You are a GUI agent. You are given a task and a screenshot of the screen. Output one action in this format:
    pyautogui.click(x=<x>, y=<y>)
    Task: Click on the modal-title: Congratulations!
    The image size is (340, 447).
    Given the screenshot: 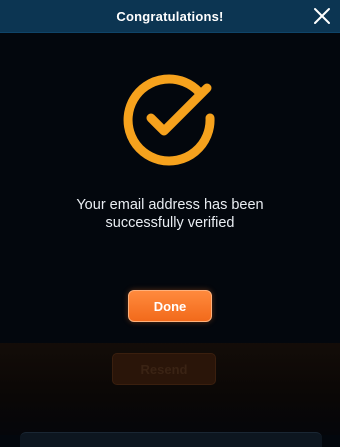 What is the action you would take?
    pyautogui.click(x=170, y=16)
    